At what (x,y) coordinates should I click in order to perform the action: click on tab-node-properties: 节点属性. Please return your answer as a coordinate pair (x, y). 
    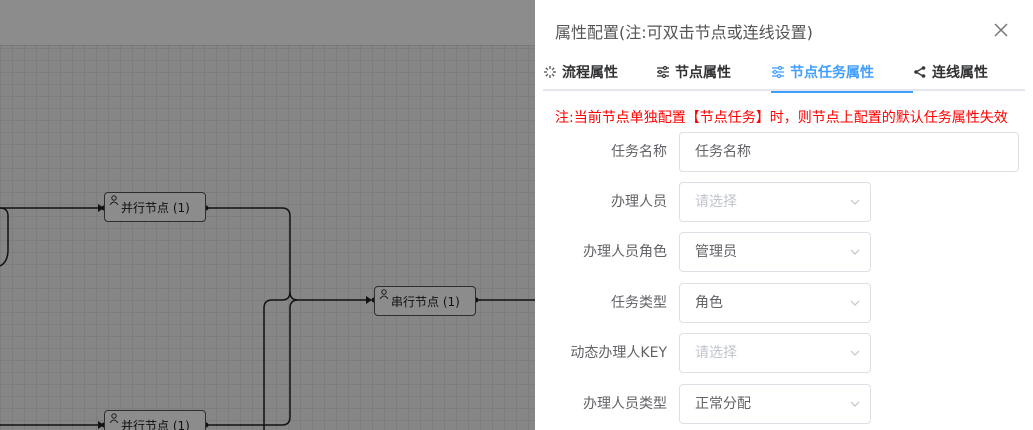
    Looking at the image, I should click on (713, 71).